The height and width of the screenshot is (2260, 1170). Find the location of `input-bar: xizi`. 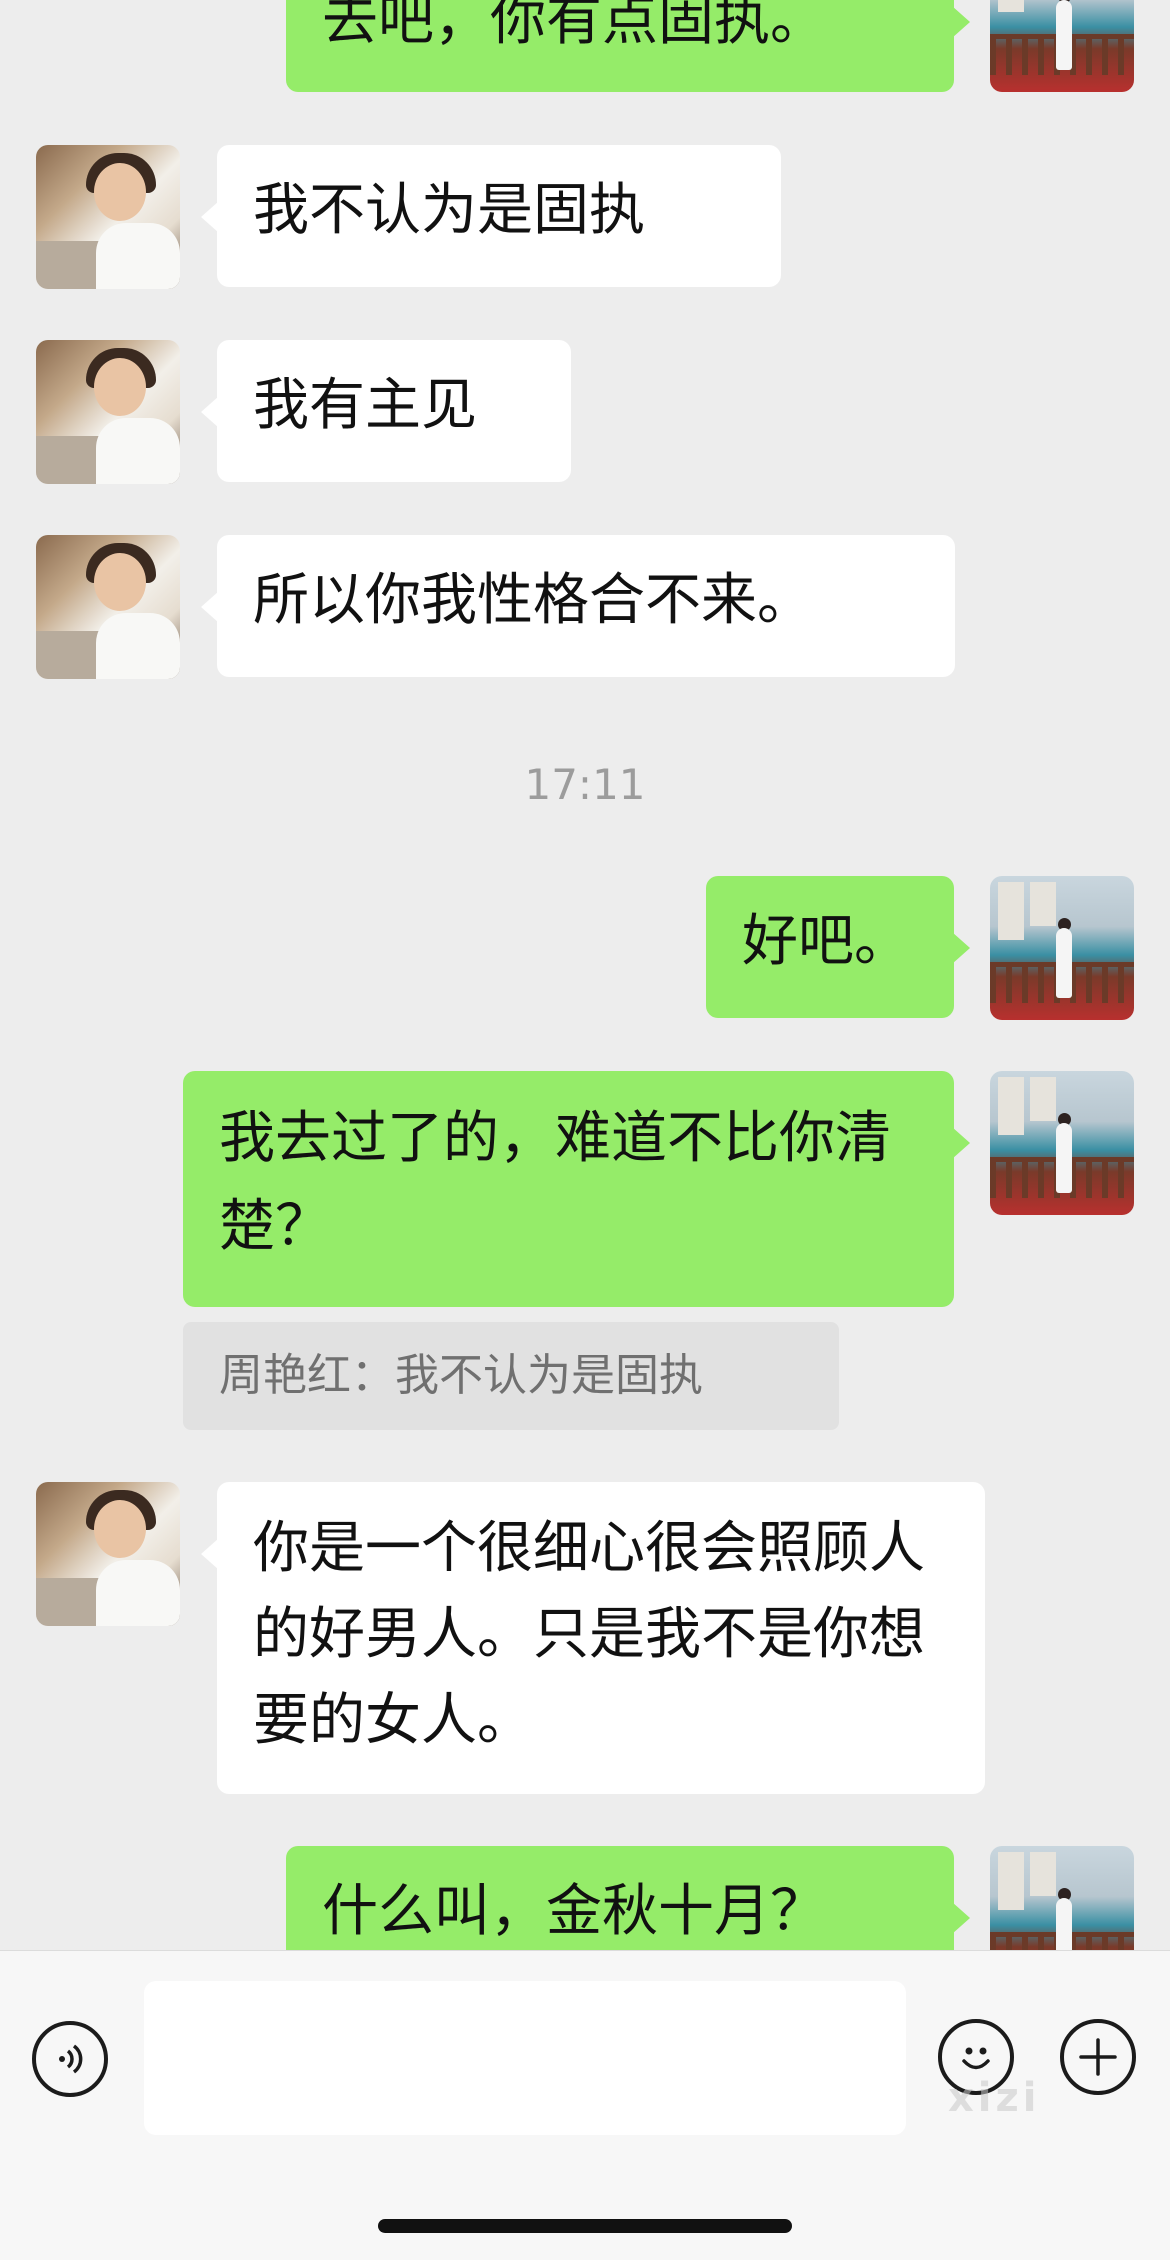

input-bar: xizi is located at coordinates (585, 2105).